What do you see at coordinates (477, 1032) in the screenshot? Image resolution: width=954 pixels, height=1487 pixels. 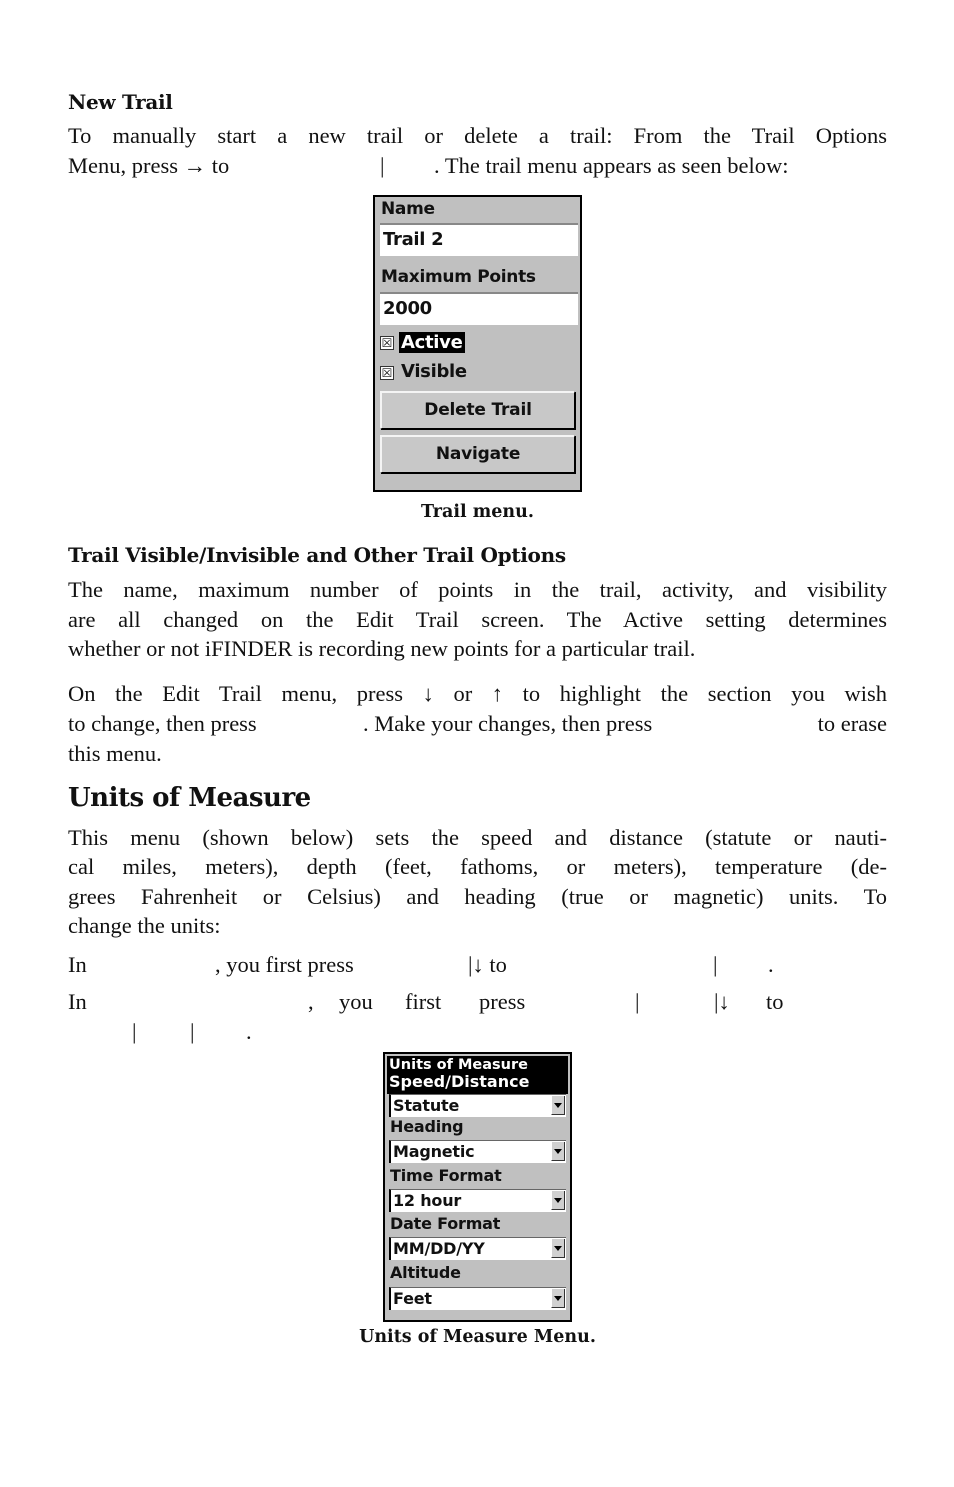 I see `units-step-3: | | .` at bounding box center [477, 1032].